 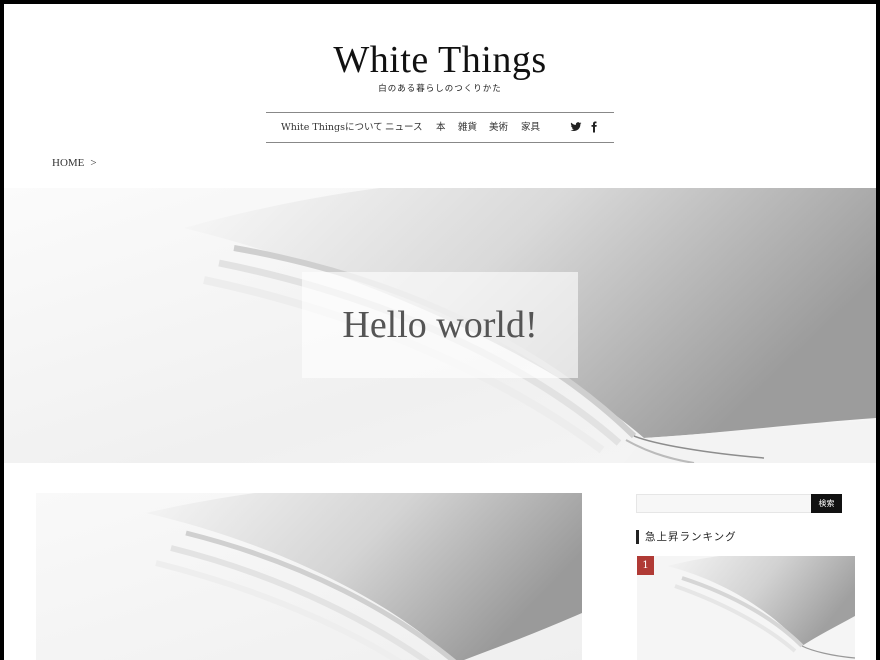 I want to click on search-input, so click(x=724, y=503).